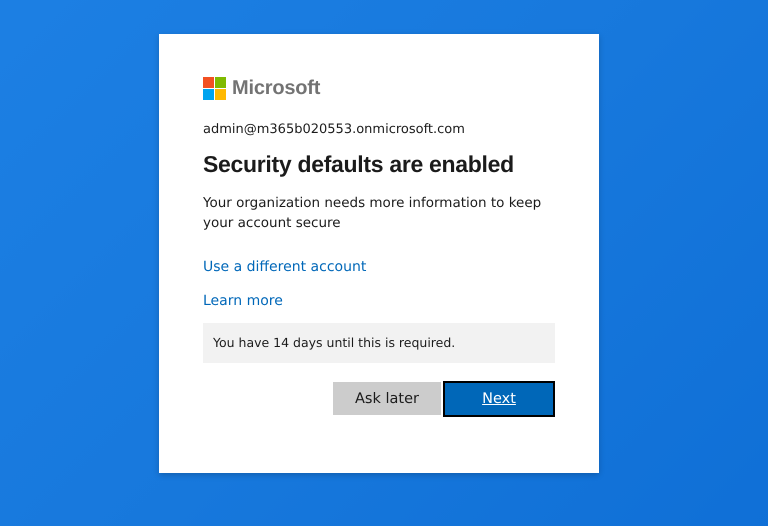  Describe the element at coordinates (276, 88) in the screenshot. I see `logo-text: Microsoft` at that location.